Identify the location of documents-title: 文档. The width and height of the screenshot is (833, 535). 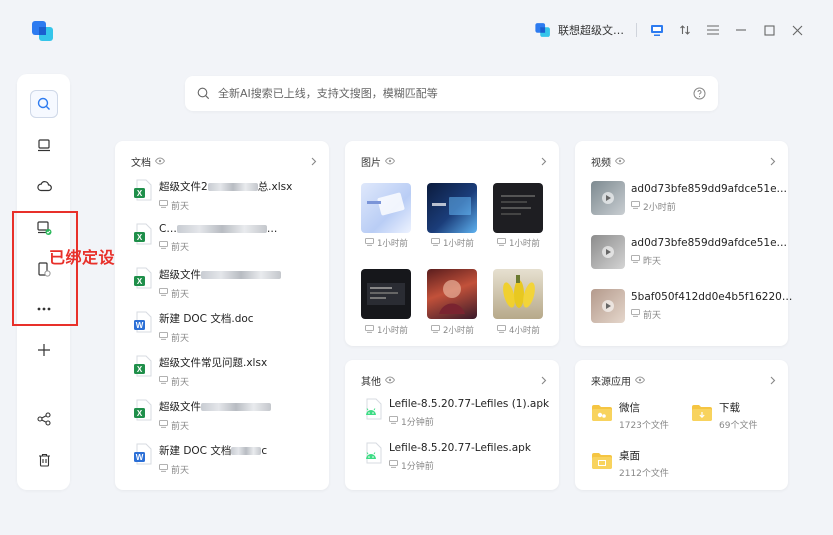
(141, 163).